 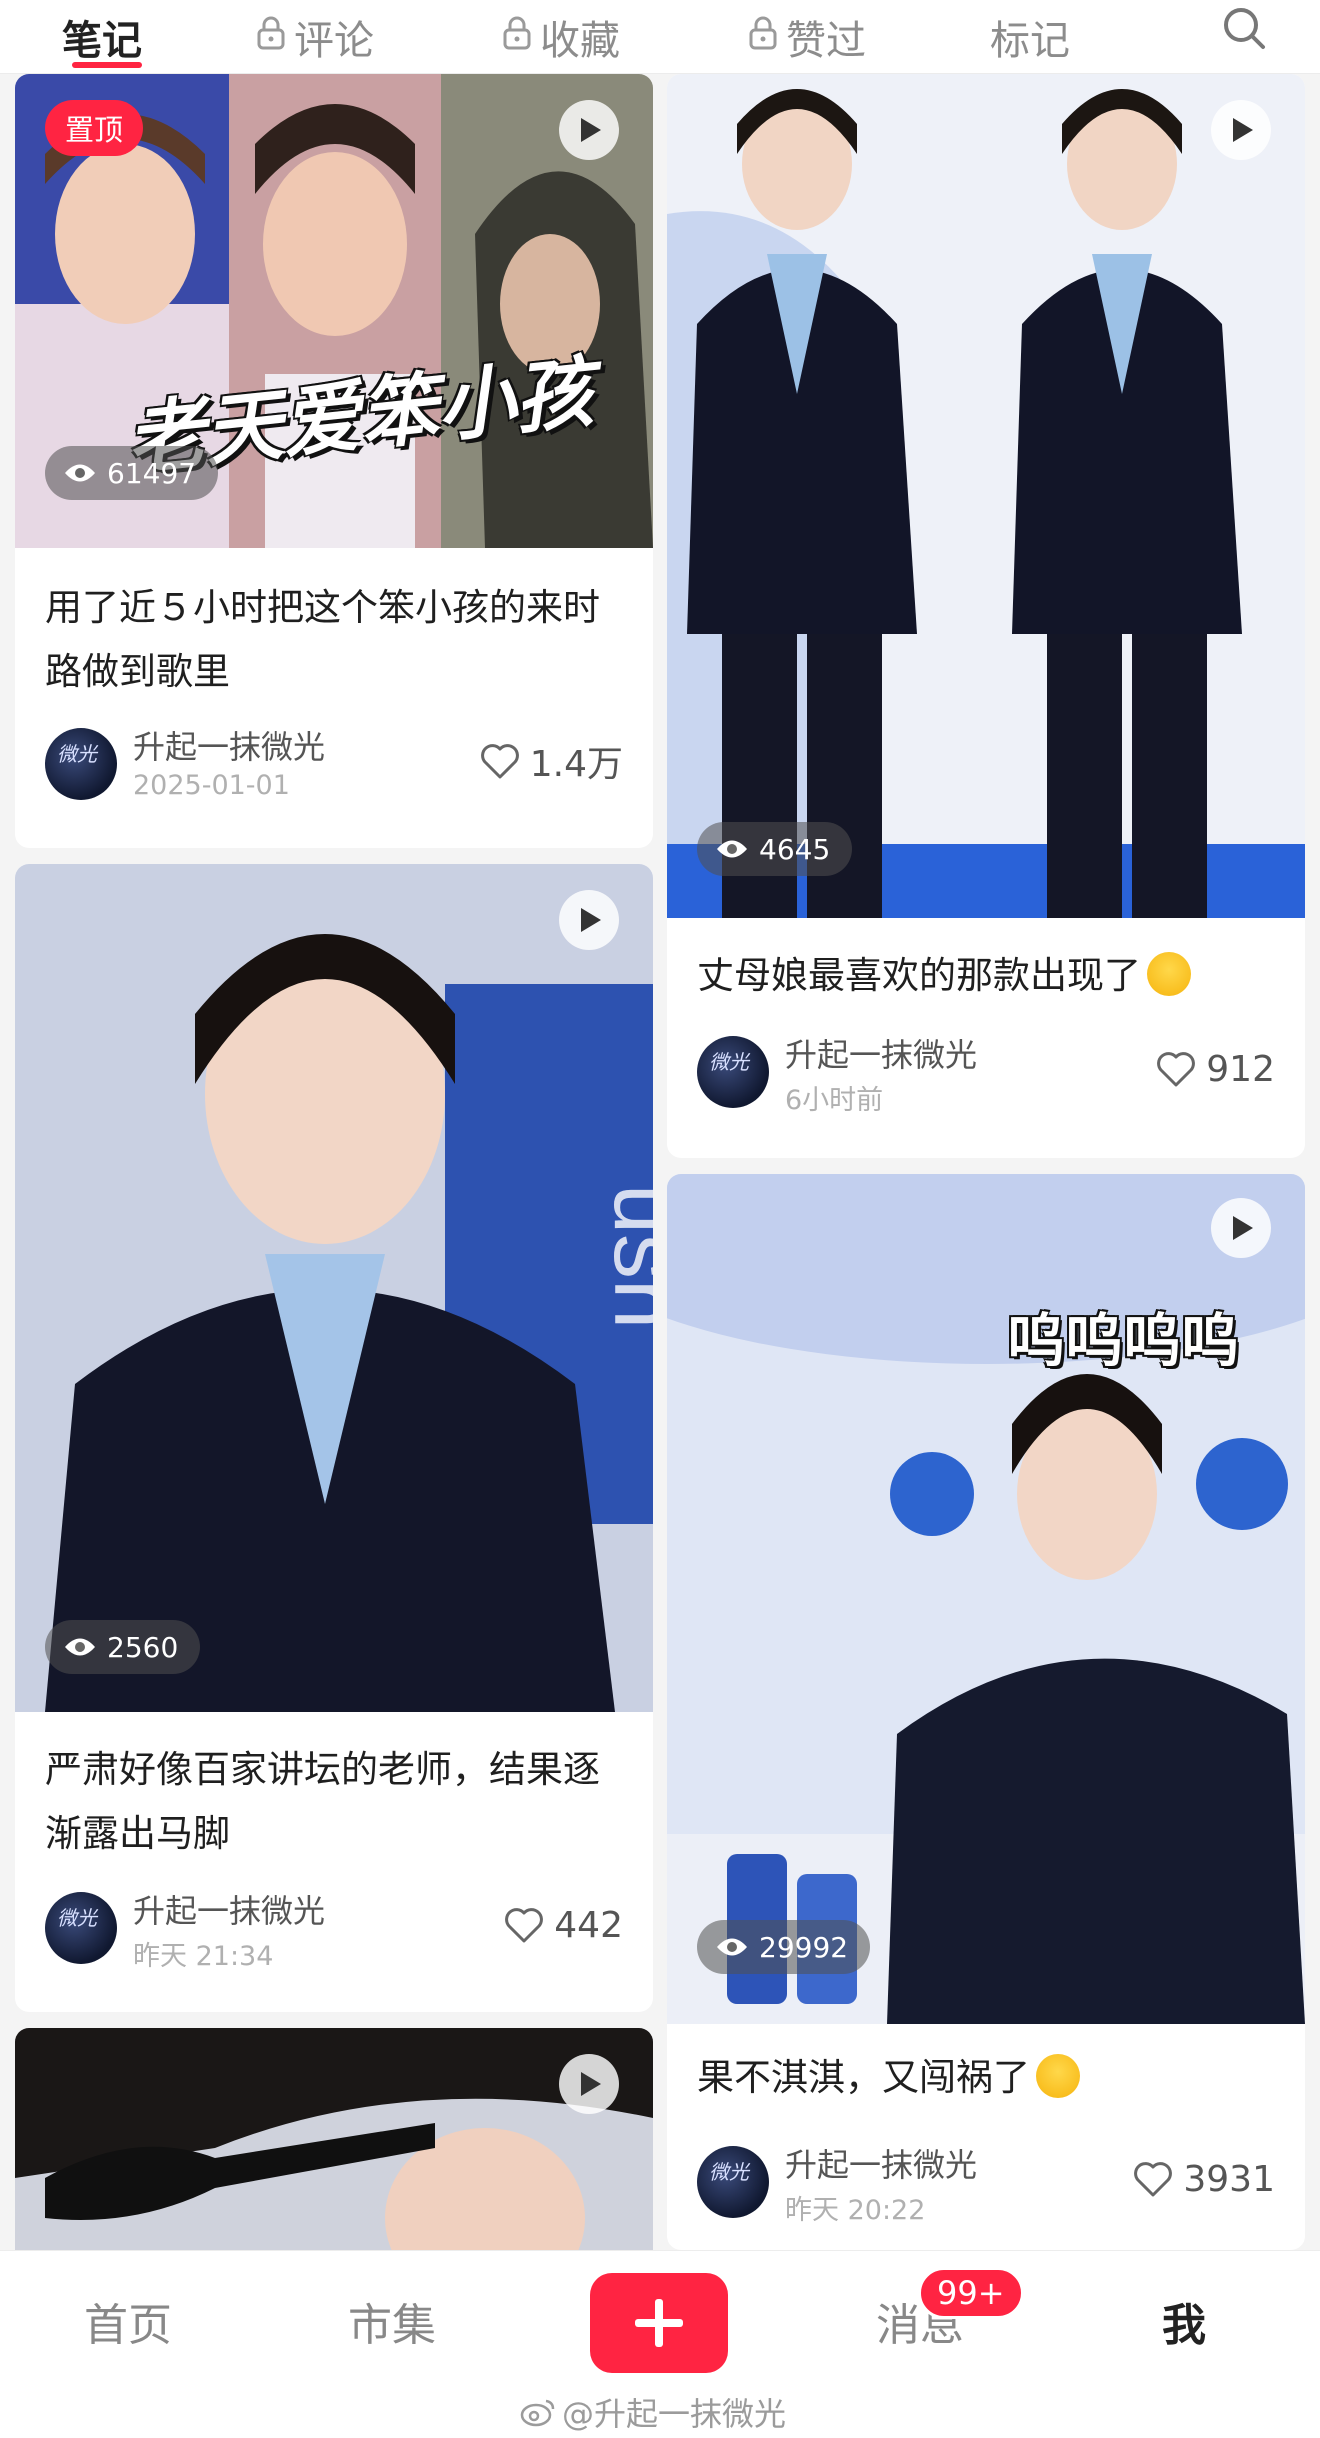 What do you see at coordinates (211, 785) in the screenshot?
I see `post-date: 2025-01-01` at bounding box center [211, 785].